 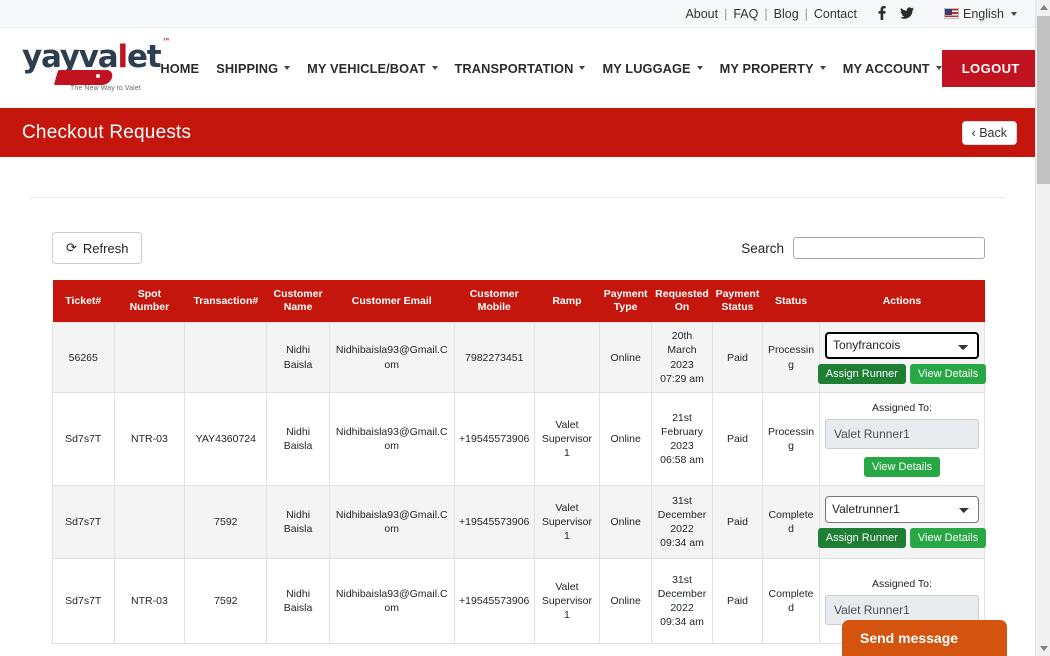 I want to click on cell-actions: Assigned To: Valet Runner1 View Details, so click(x=902, y=438).